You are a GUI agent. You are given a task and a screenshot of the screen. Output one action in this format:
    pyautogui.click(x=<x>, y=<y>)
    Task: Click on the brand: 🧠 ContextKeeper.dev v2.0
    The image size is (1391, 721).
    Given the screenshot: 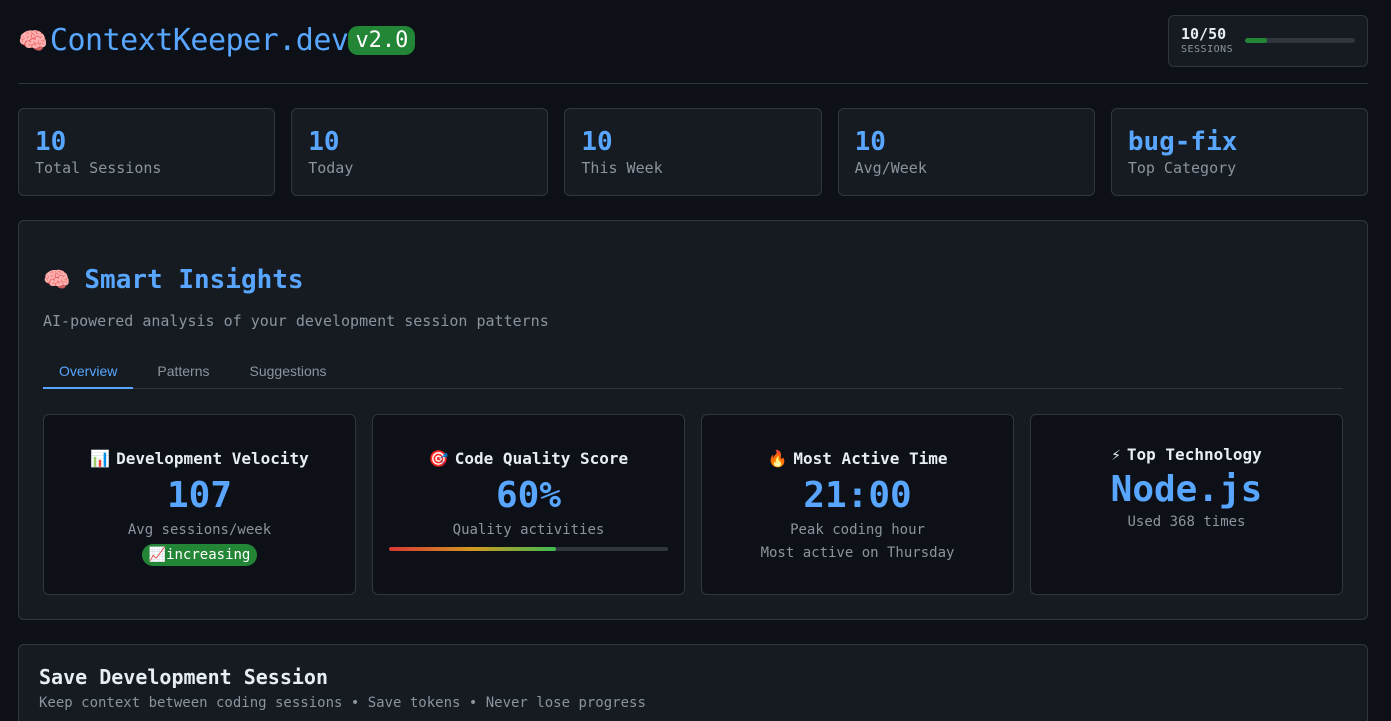 What is the action you would take?
    pyautogui.click(x=217, y=40)
    